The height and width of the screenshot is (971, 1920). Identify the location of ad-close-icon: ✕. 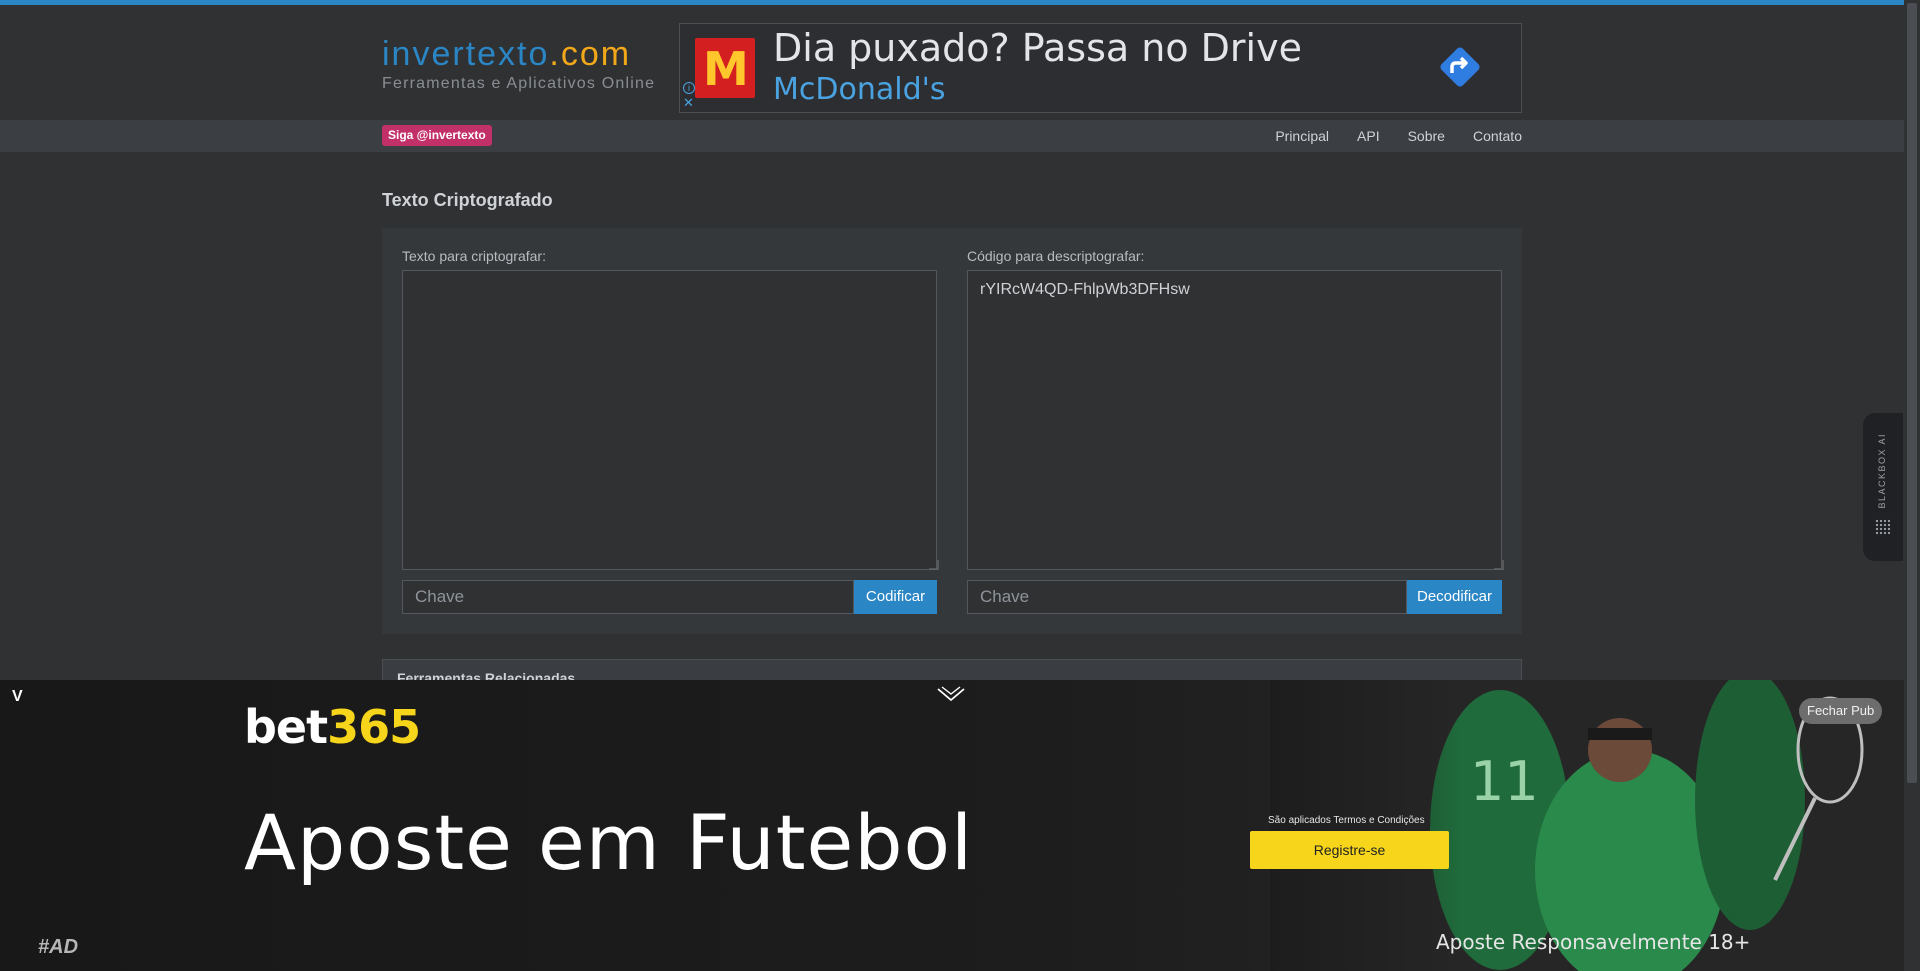
(688, 103).